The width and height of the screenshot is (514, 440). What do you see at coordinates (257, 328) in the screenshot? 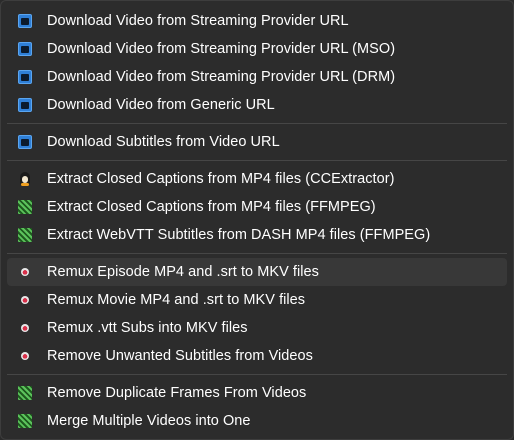
I see `menu-item-remux-vtt: Remux .vtt Subs into MKV files` at bounding box center [257, 328].